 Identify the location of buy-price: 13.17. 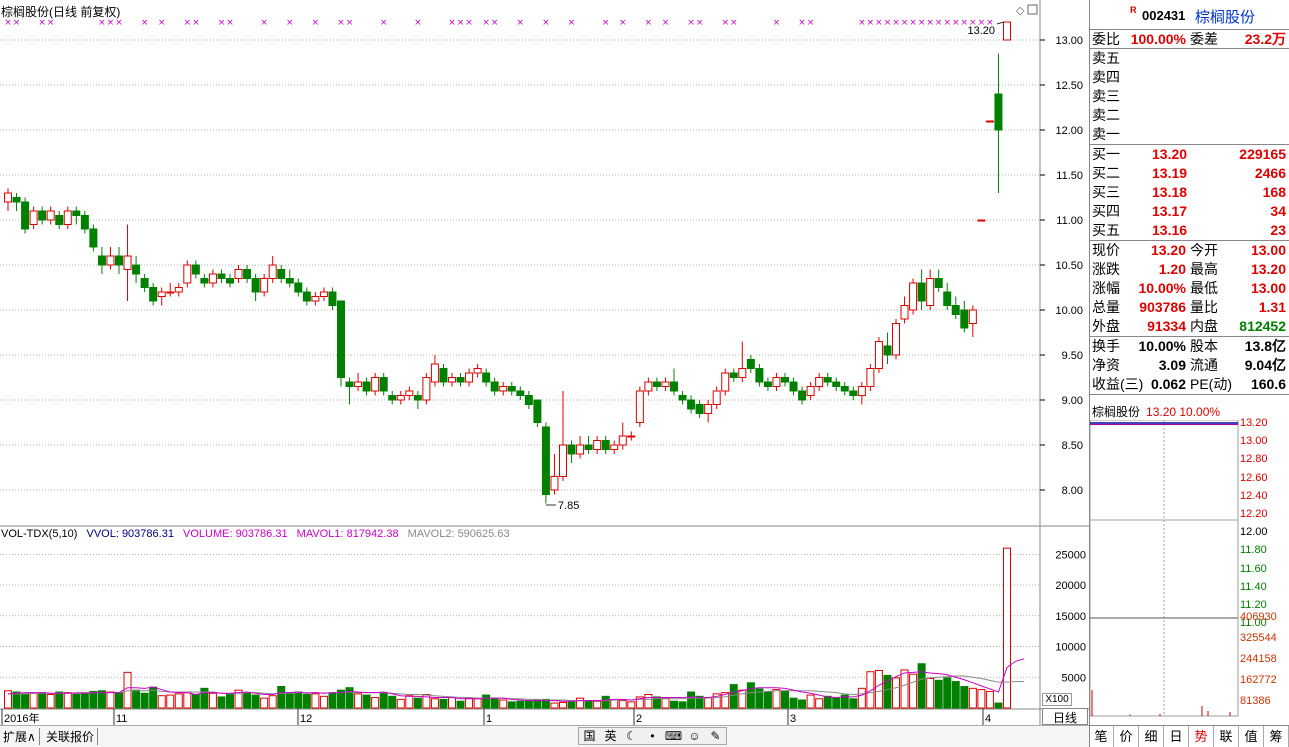
(1170, 211).